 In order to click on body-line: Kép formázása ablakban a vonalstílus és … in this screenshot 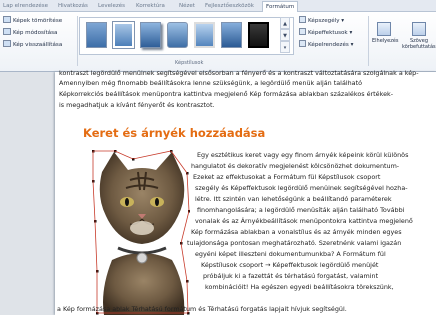, I will do `click(296, 232)`.